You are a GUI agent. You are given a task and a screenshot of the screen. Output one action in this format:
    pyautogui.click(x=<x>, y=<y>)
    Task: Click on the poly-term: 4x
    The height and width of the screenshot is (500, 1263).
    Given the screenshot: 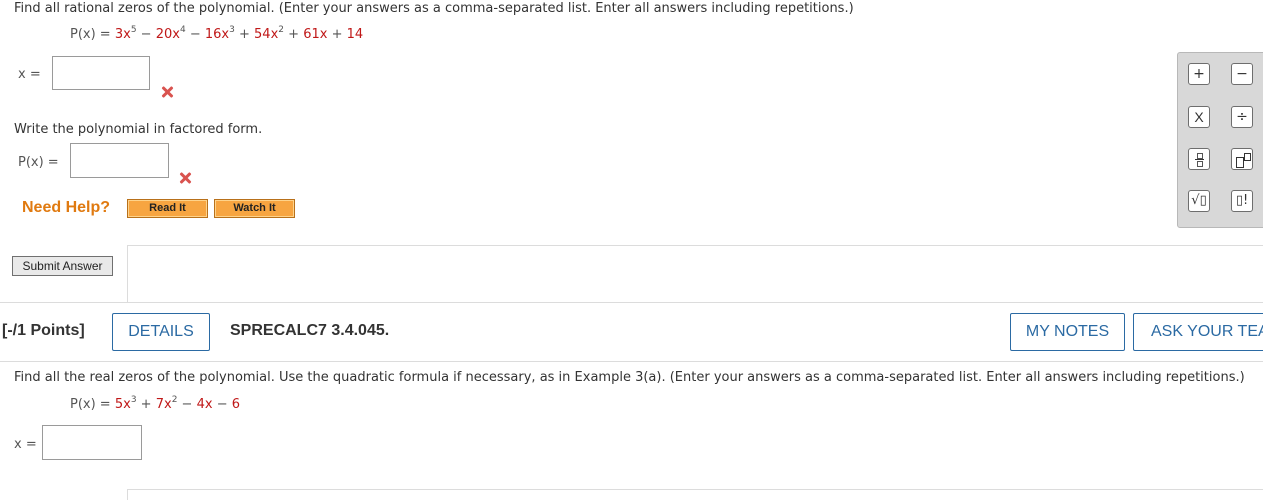 What is the action you would take?
    pyautogui.click(x=204, y=404)
    